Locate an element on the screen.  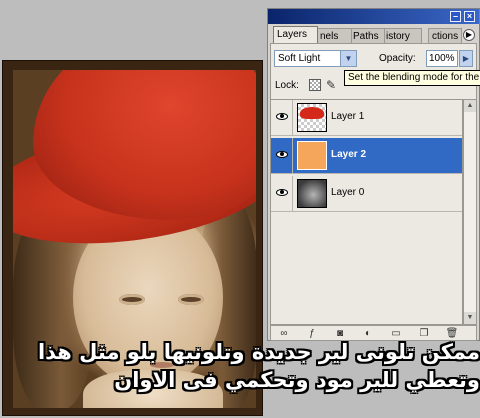
minimize-icon: – is located at coordinates (455, 16).